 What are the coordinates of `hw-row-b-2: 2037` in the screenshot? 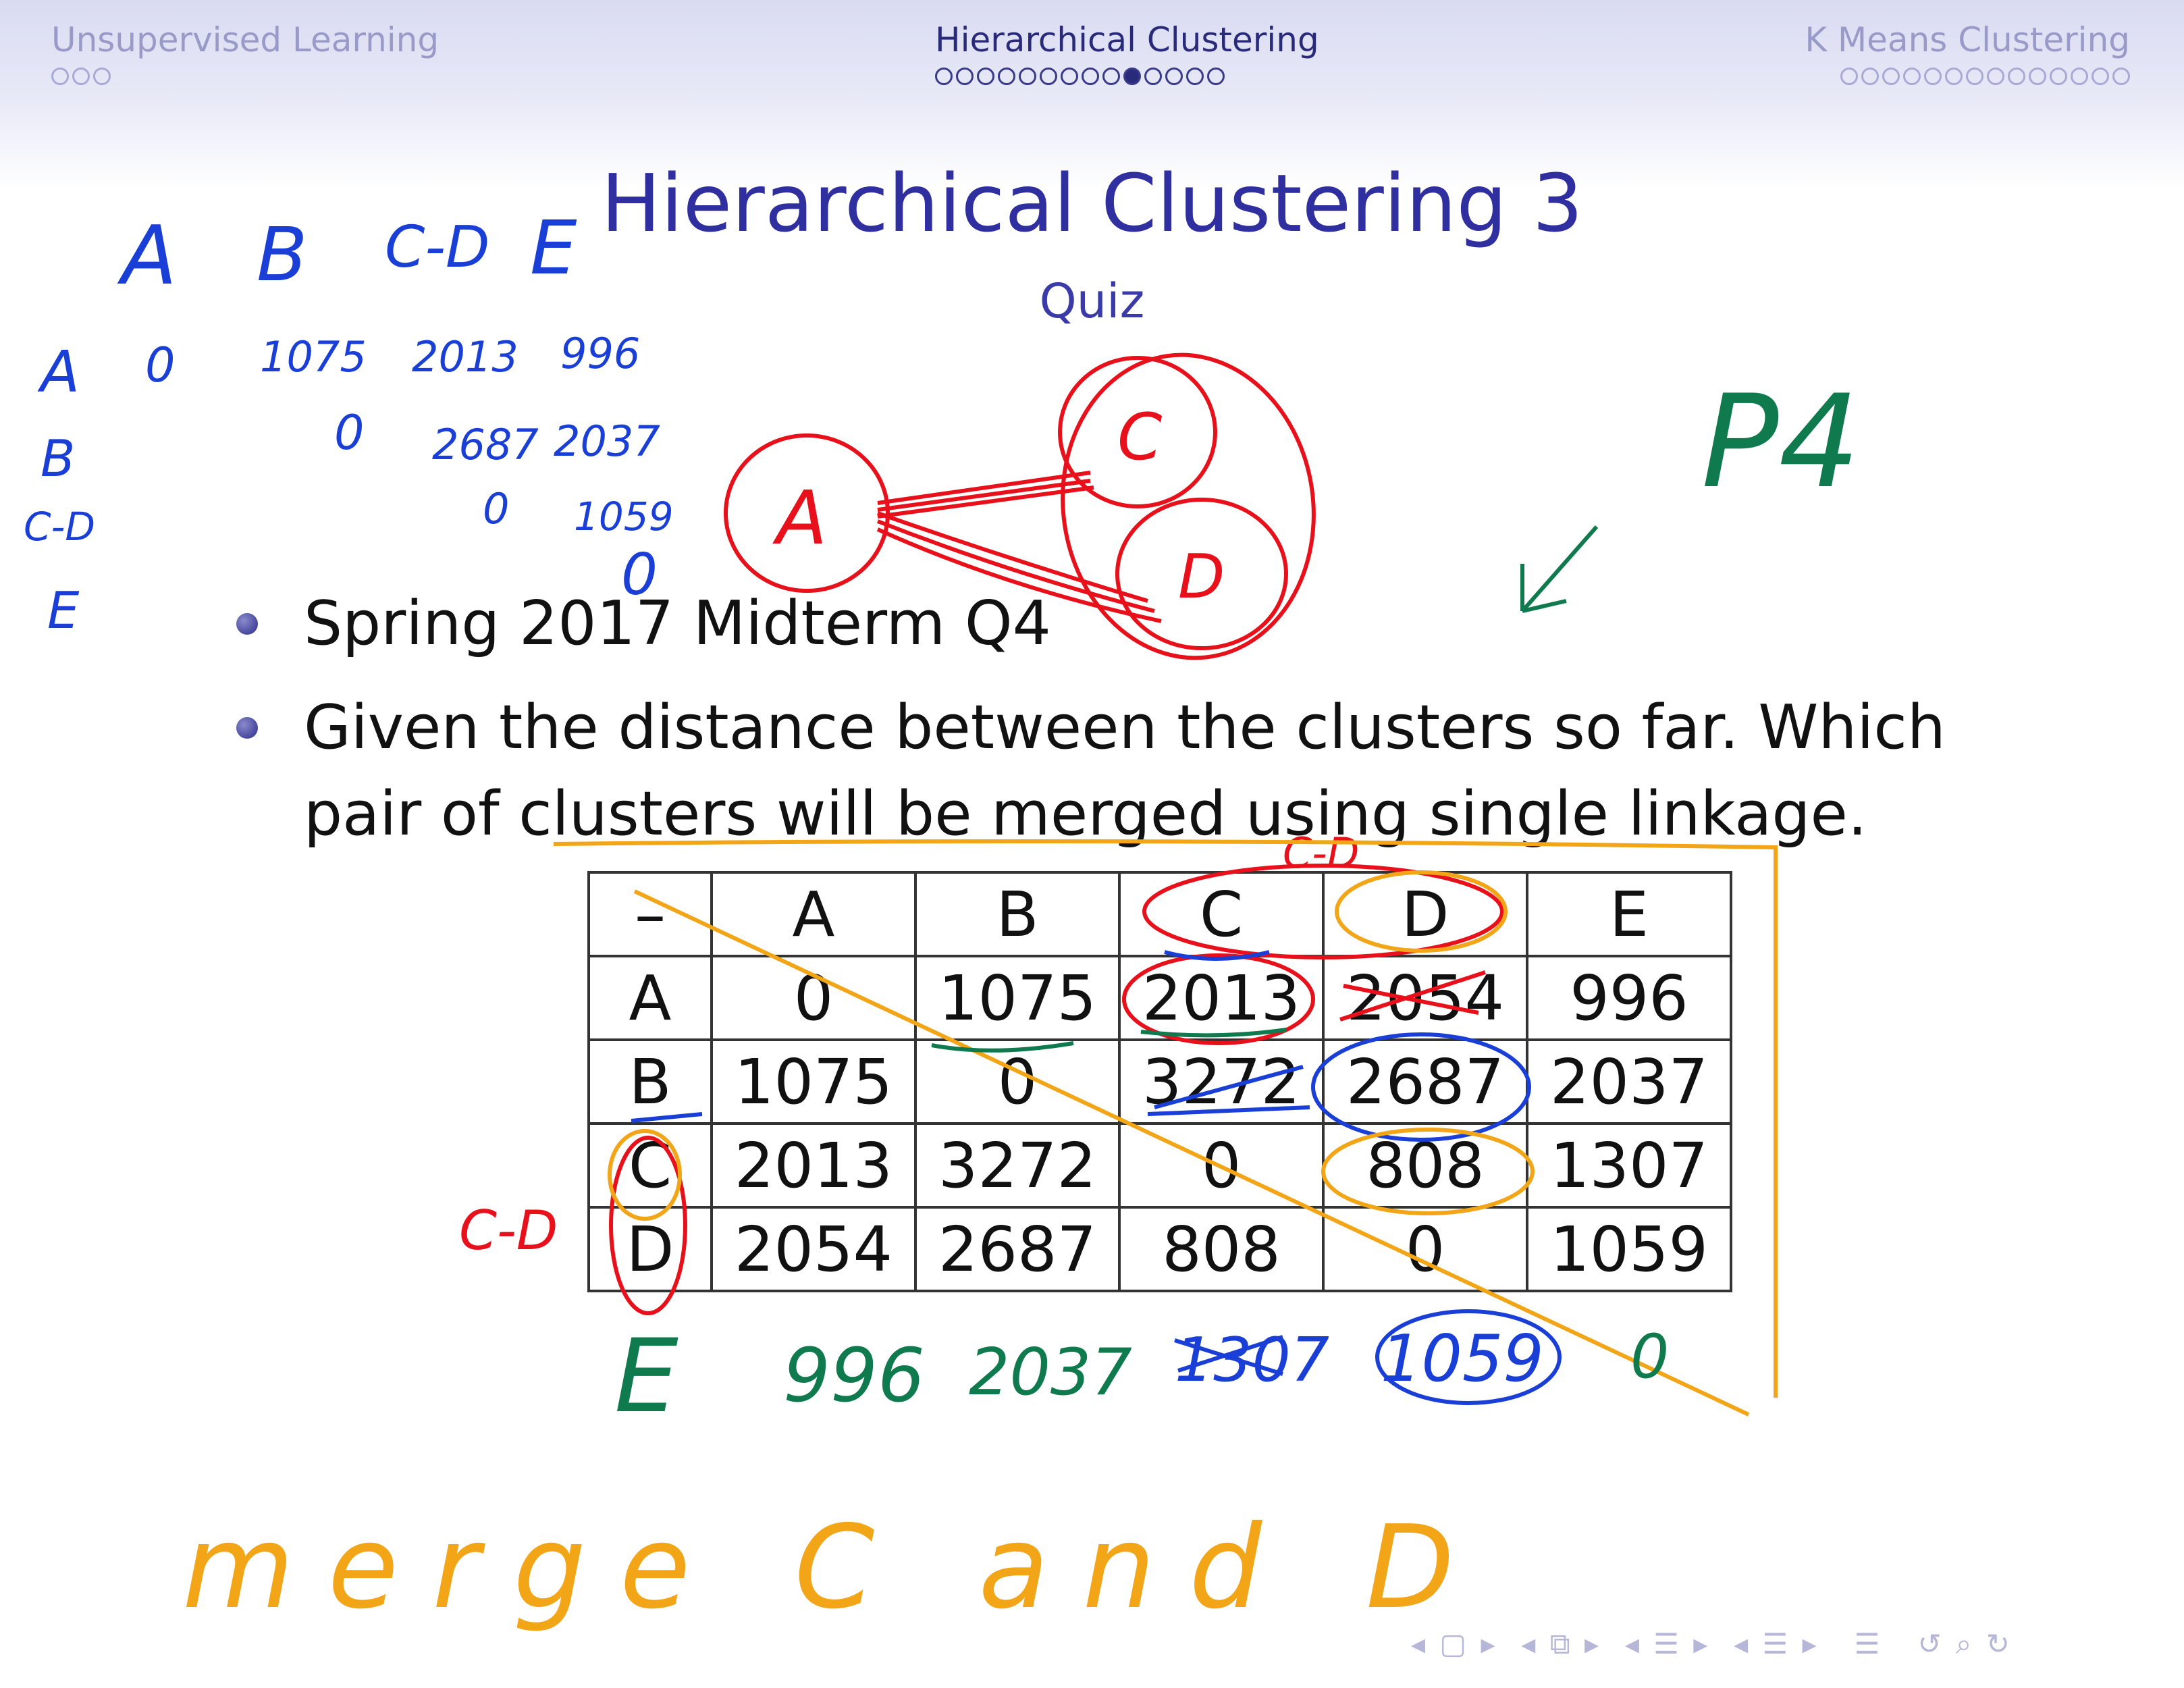 It's located at (607, 441).